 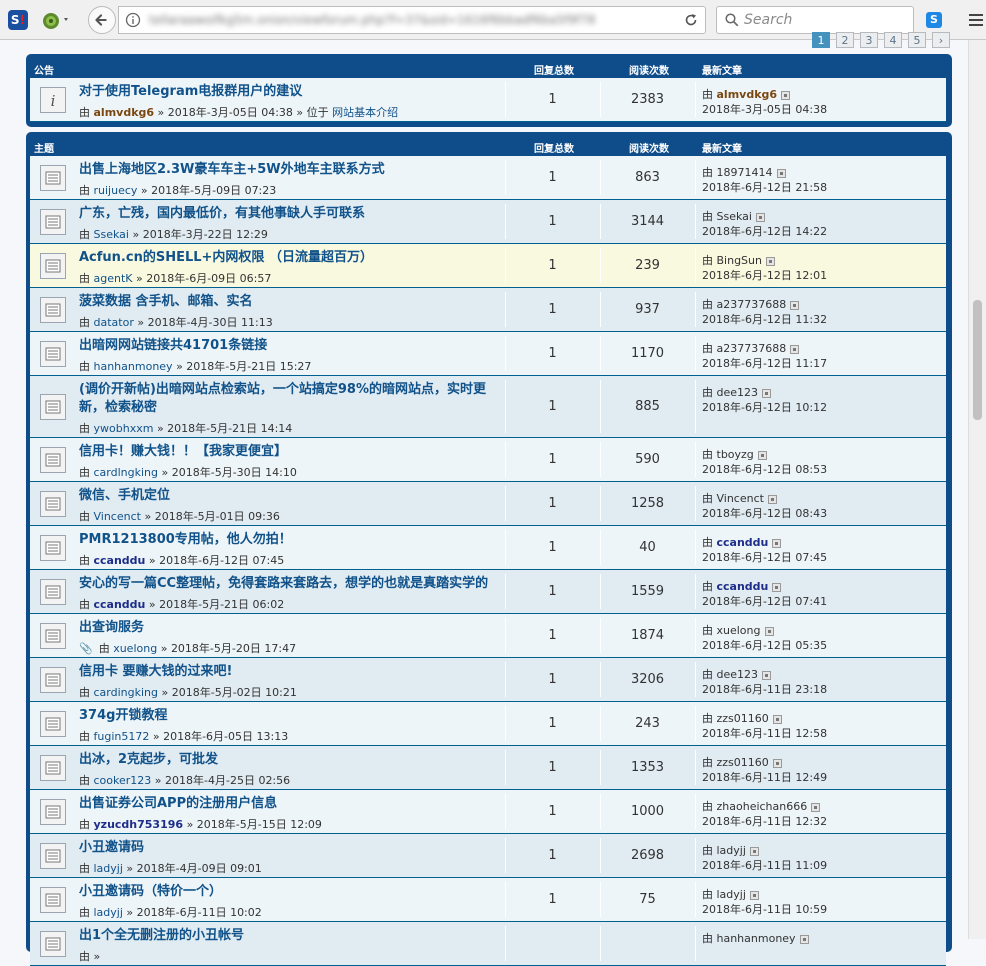 What do you see at coordinates (488, 944) in the screenshot?
I see `topic-row: 出1个全无删注册的小丑帐号由 » 由 hanhanmoney` at bounding box center [488, 944].